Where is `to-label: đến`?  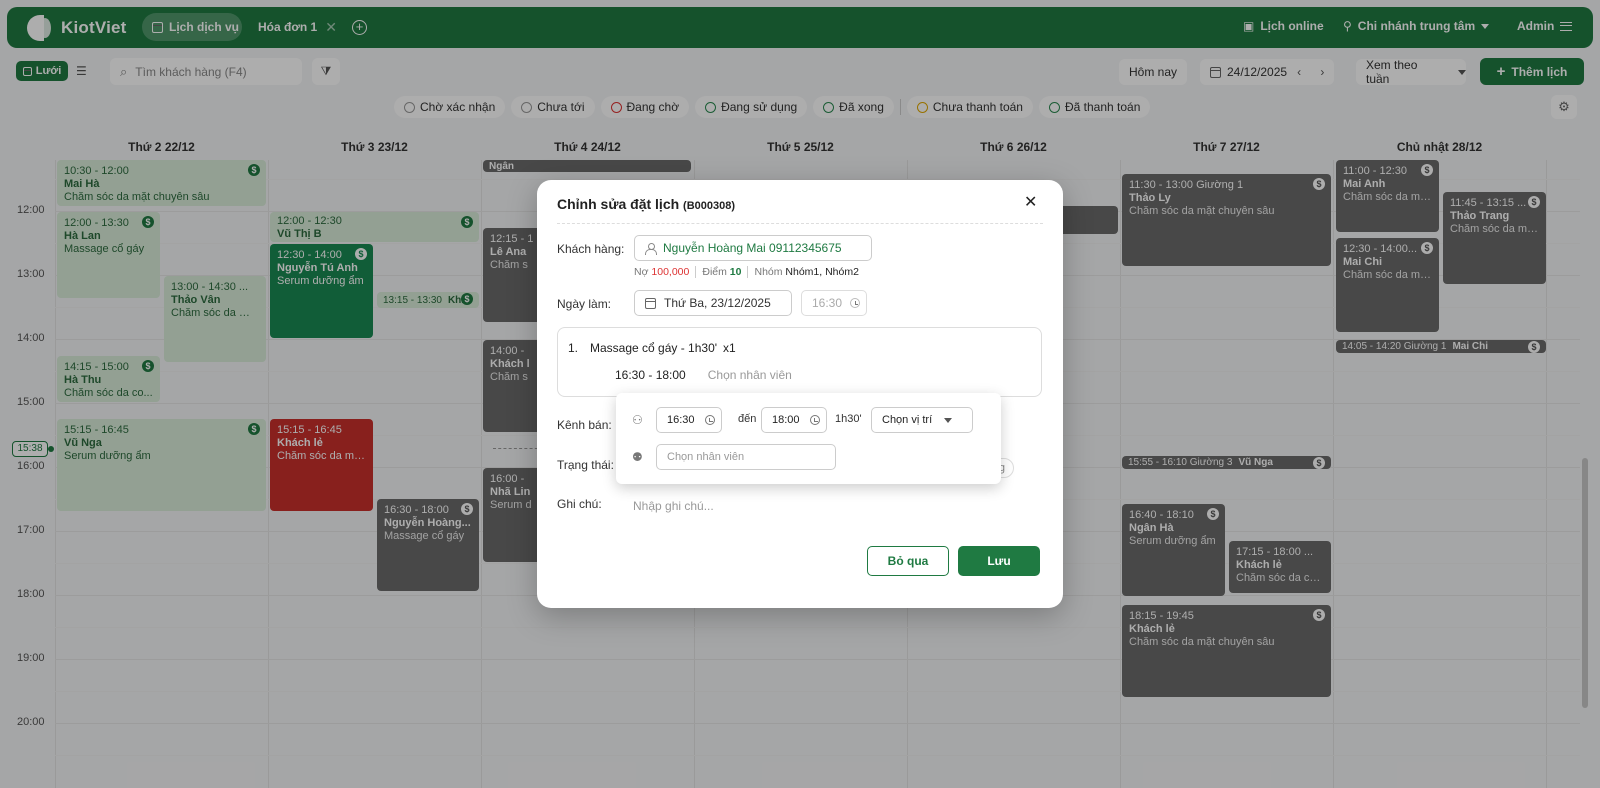
to-label: đến is located at coordinates (747, 419).